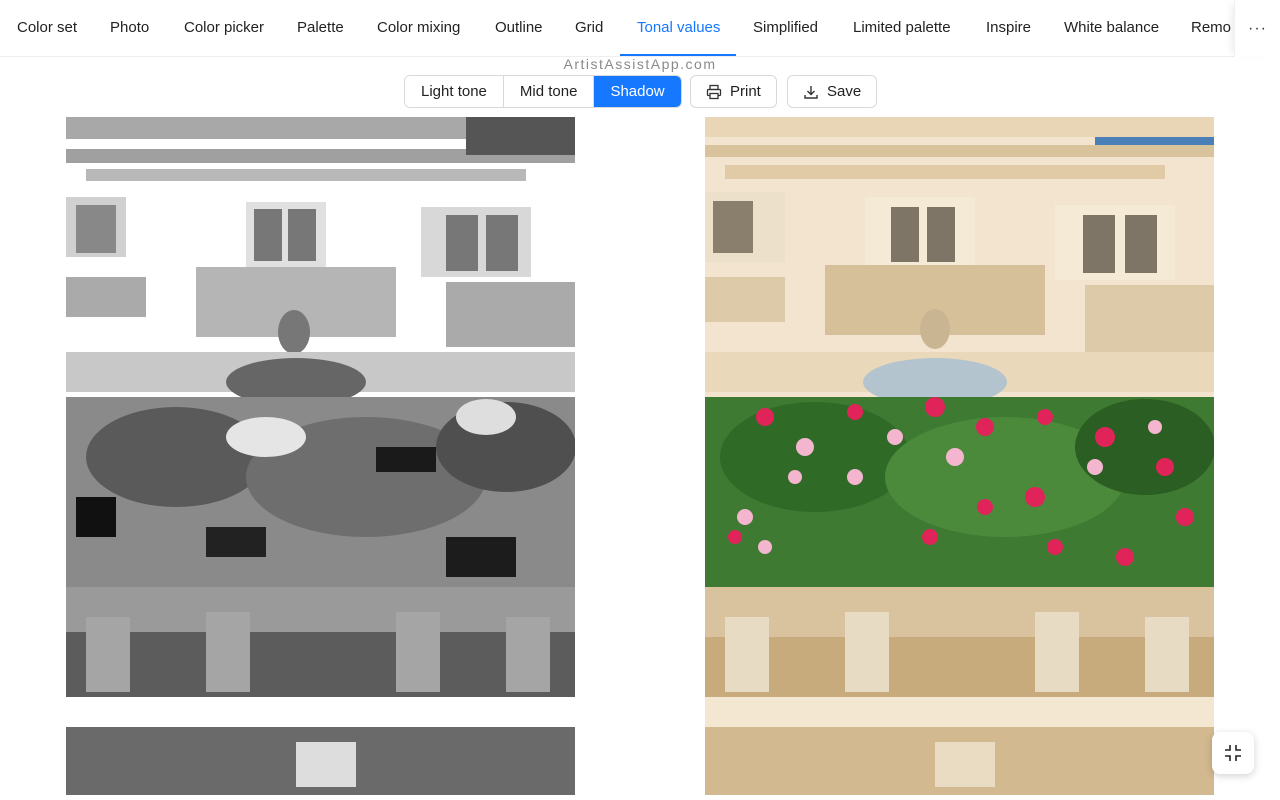  I want to click on tone-option-mid: Mid tone, so click(549, 91).